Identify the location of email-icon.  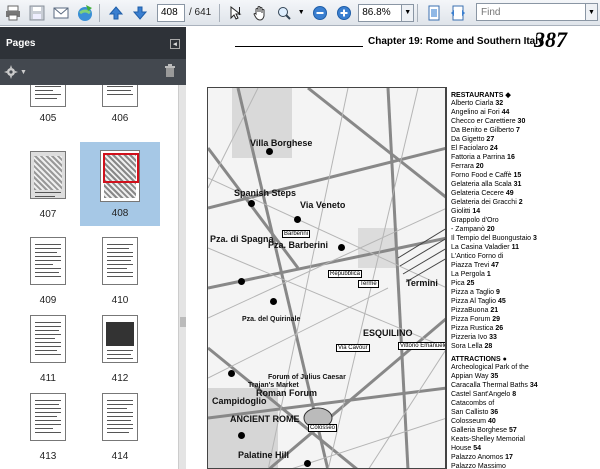
(61, 13).